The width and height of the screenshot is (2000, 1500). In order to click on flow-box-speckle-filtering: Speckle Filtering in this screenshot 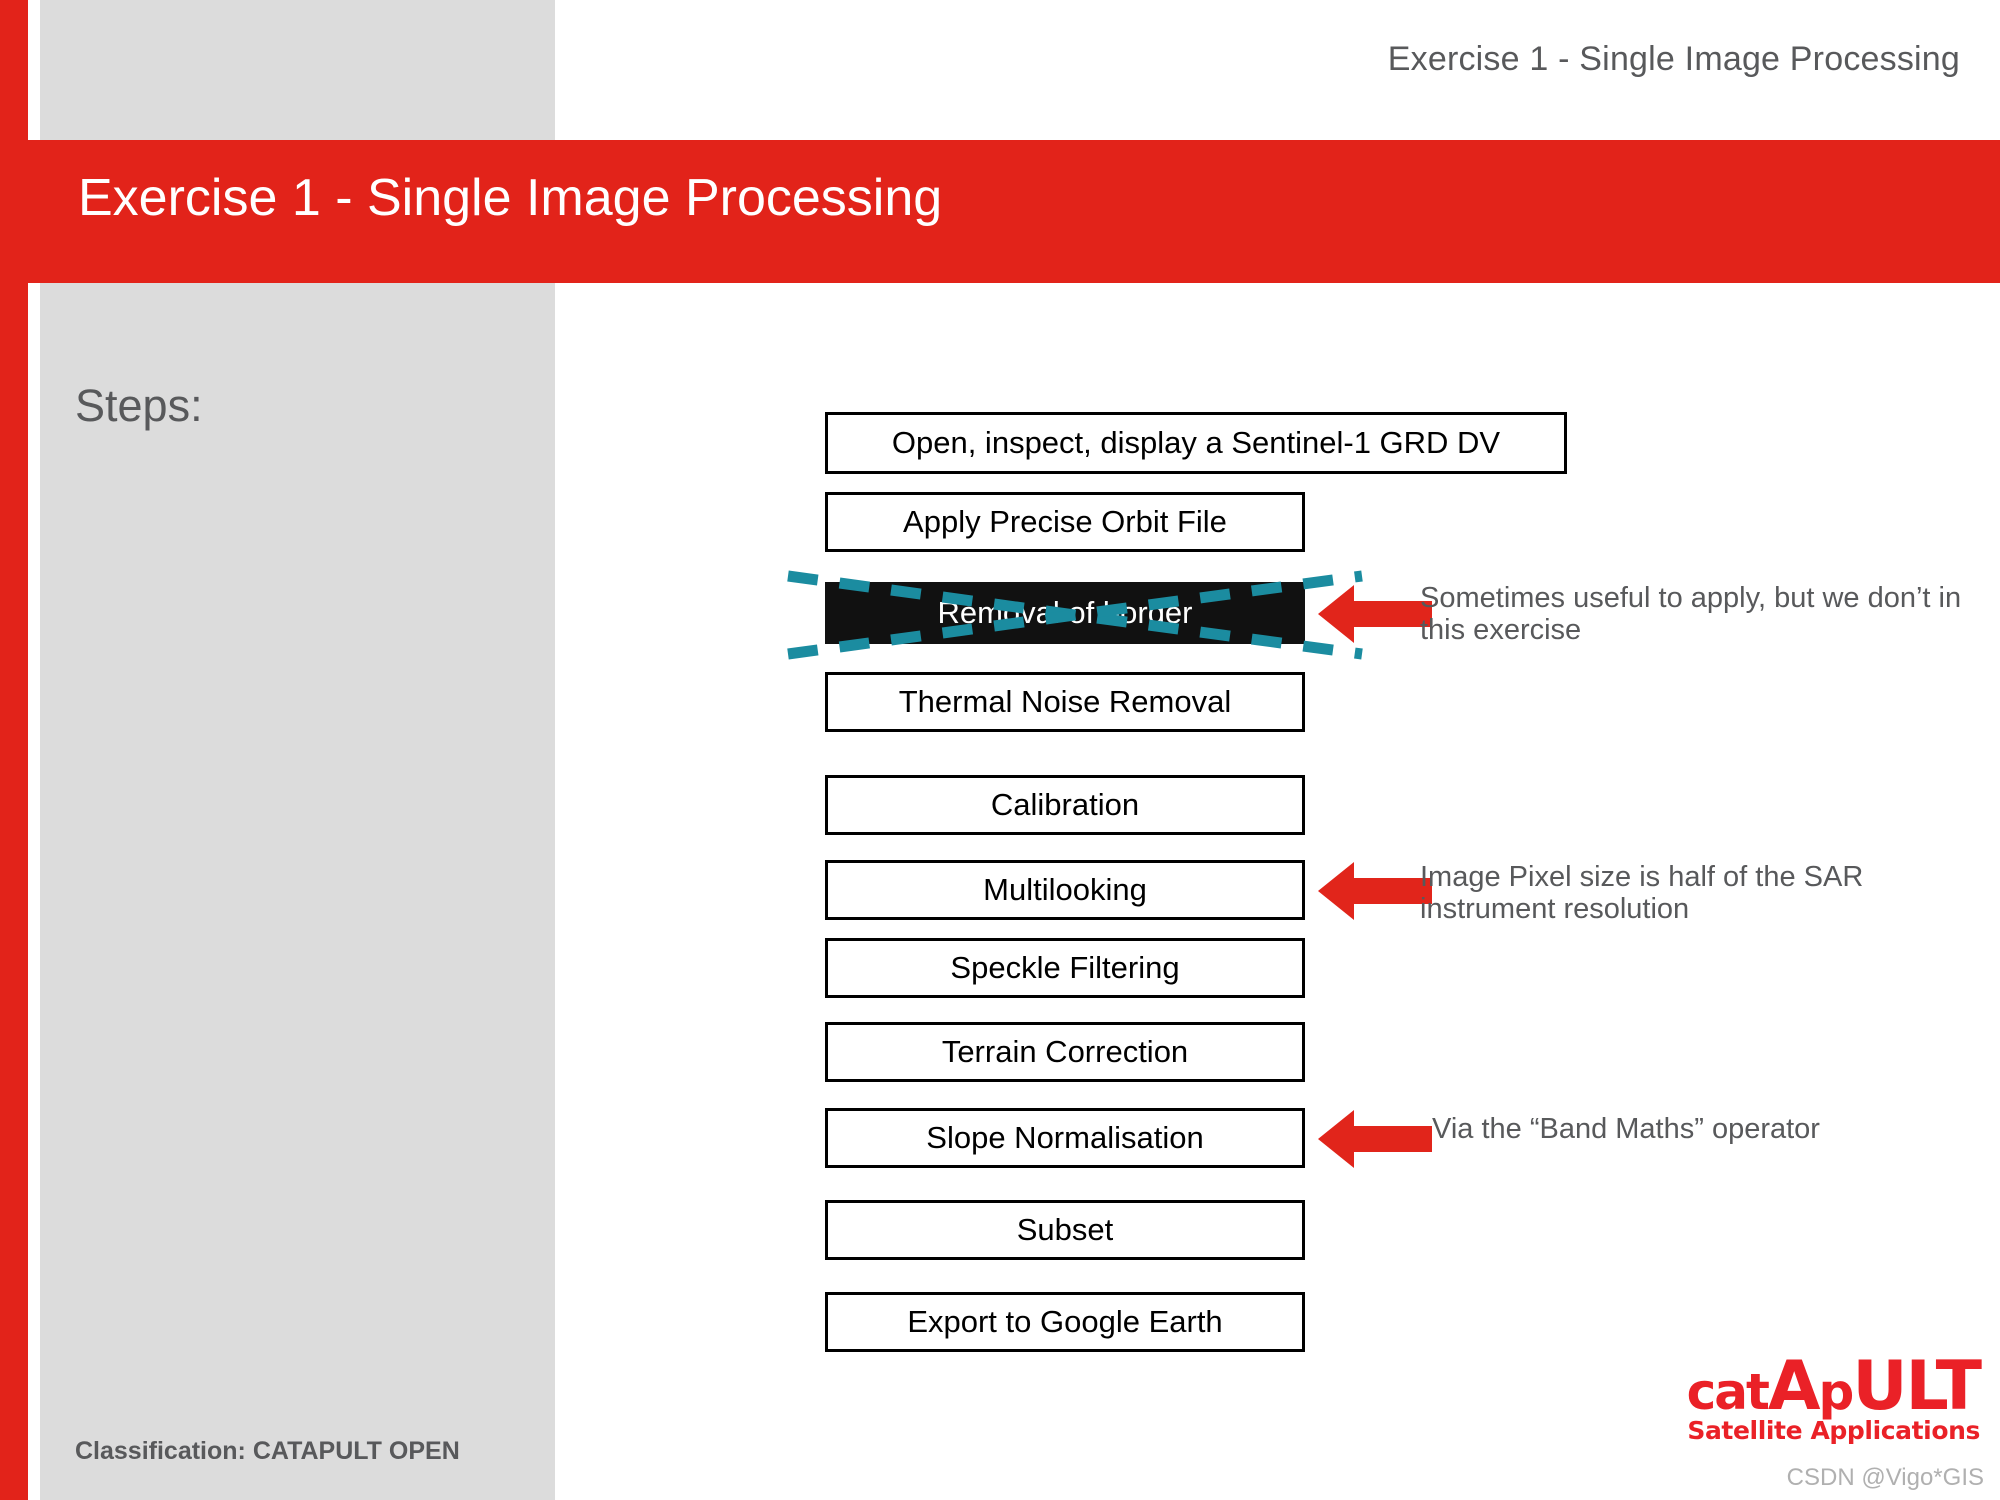, I will do `click(1065, 968)`.